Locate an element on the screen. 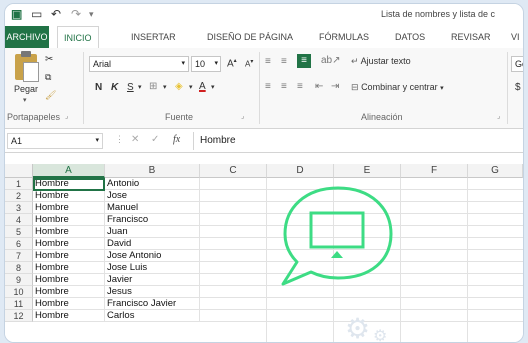 Image resolution: width=528 pixels, height=343 pixels. redo-icon: ↷ is located at coordinates (76, 14).